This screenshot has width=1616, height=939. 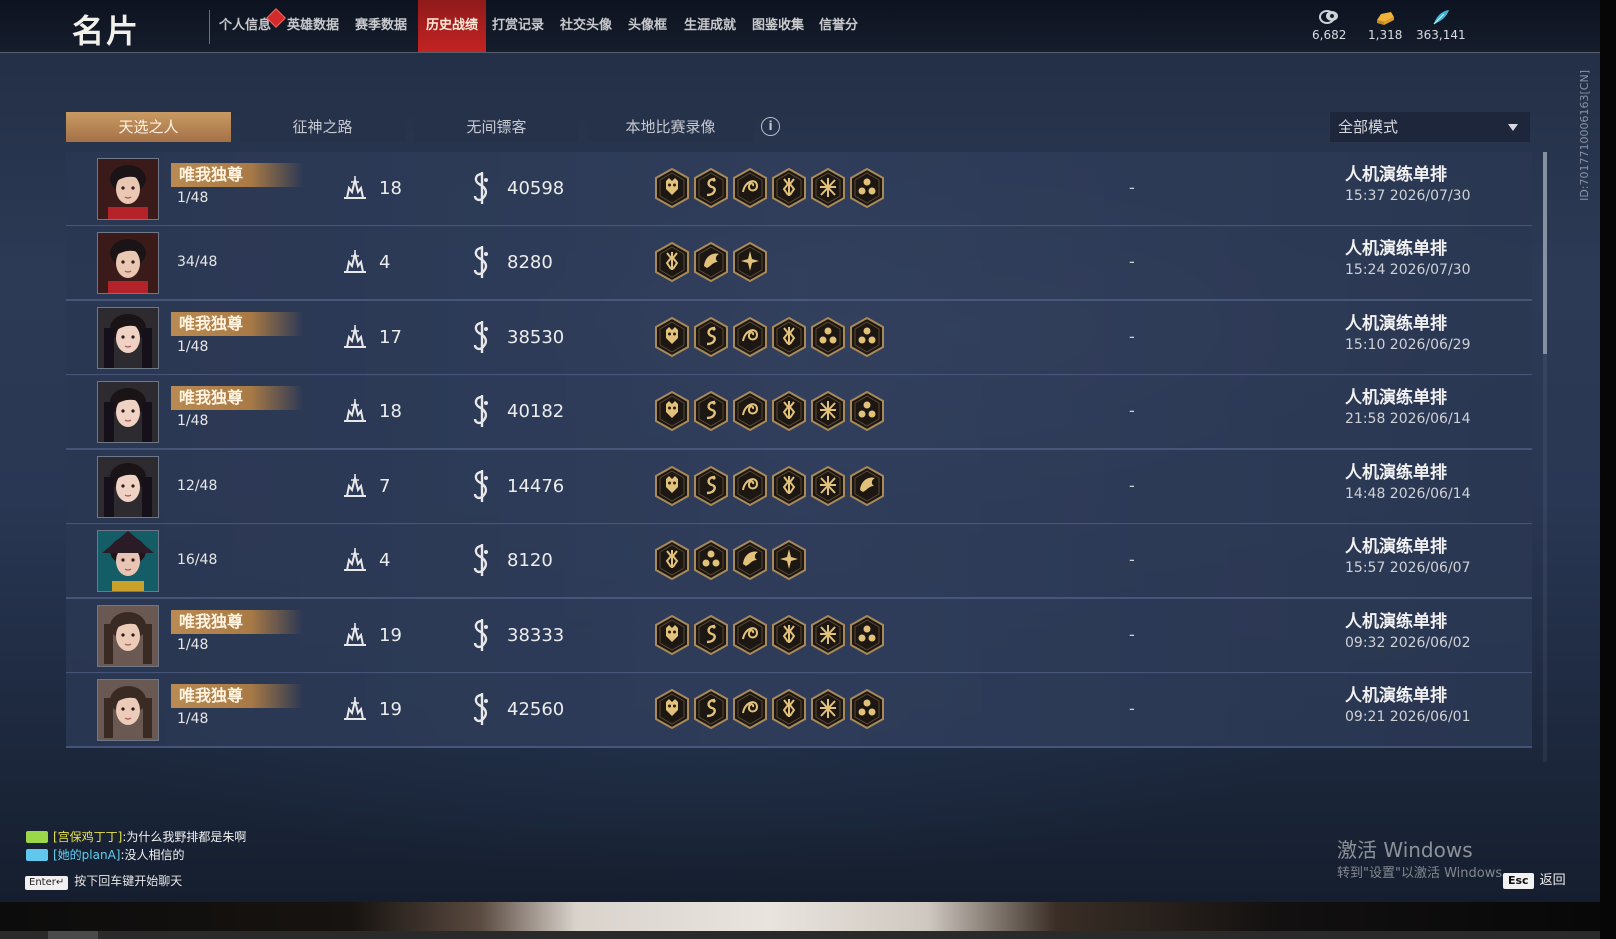 What do you see at coordinates (536, 411) in the screenshot?
I see `score-value: 40182` at bounding box center [536, 411].